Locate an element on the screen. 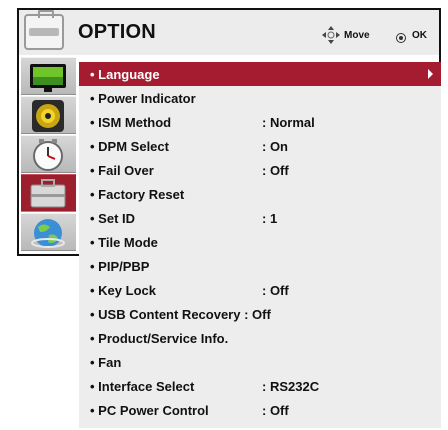  tab-time is located at coordinates (48, 154).